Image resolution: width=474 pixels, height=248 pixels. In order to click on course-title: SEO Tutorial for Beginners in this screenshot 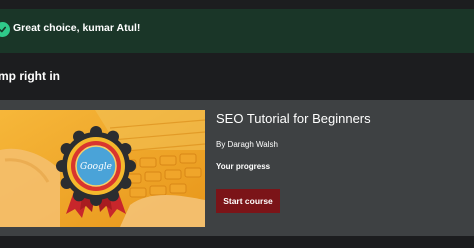, I will do `click(293, 118)`.